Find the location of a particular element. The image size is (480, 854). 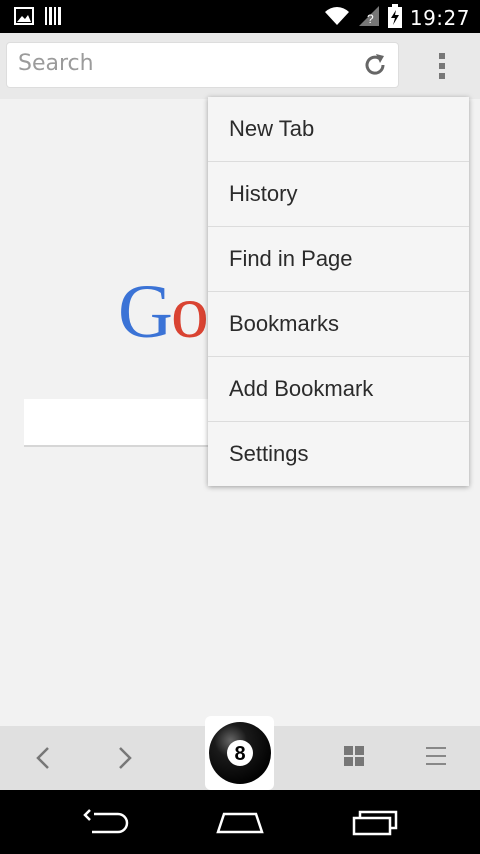

eight-ball-icon: 8 is located at coordinates (240, 755).